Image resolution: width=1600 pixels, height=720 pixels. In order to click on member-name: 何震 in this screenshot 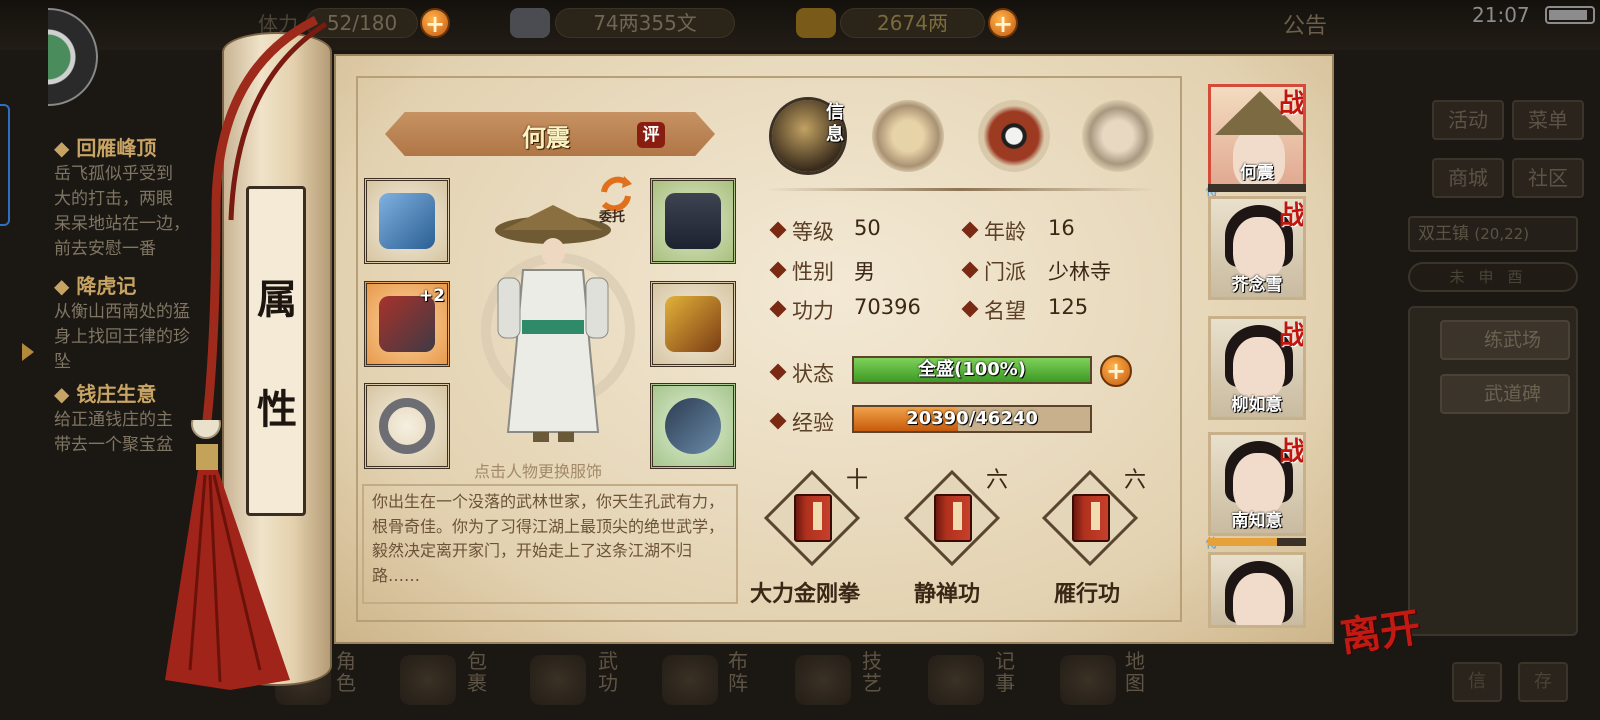, I will do `click(1257, 173)`.